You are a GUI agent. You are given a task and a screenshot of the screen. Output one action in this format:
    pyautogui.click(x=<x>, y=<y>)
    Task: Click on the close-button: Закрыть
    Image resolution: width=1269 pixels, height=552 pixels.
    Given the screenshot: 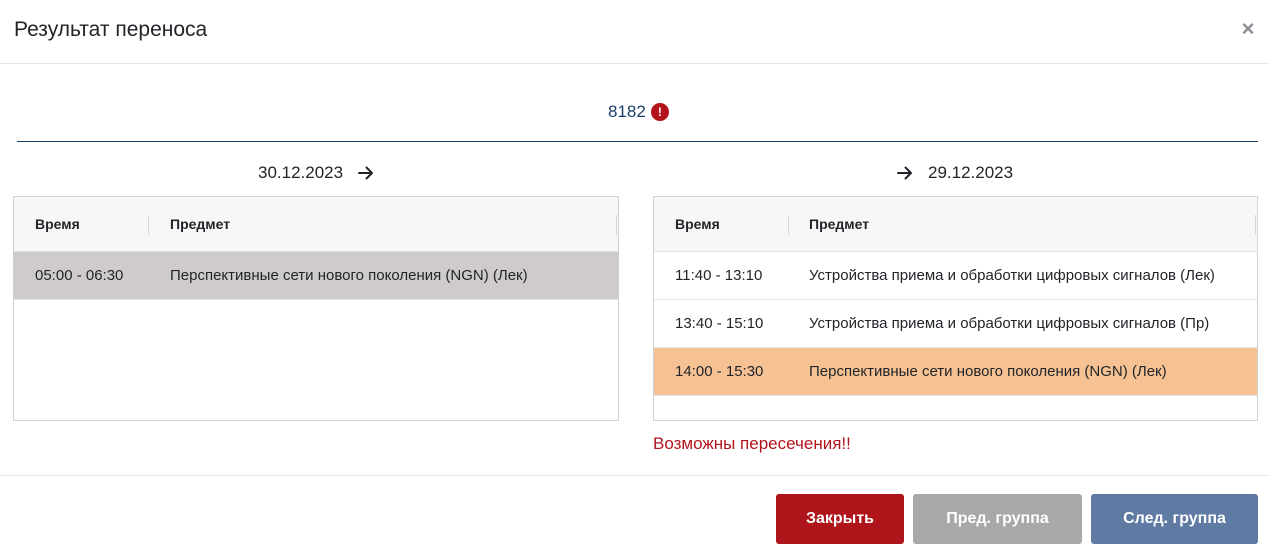 What is the action you would take?
    pyautogui.click(x=840, y=519)
    